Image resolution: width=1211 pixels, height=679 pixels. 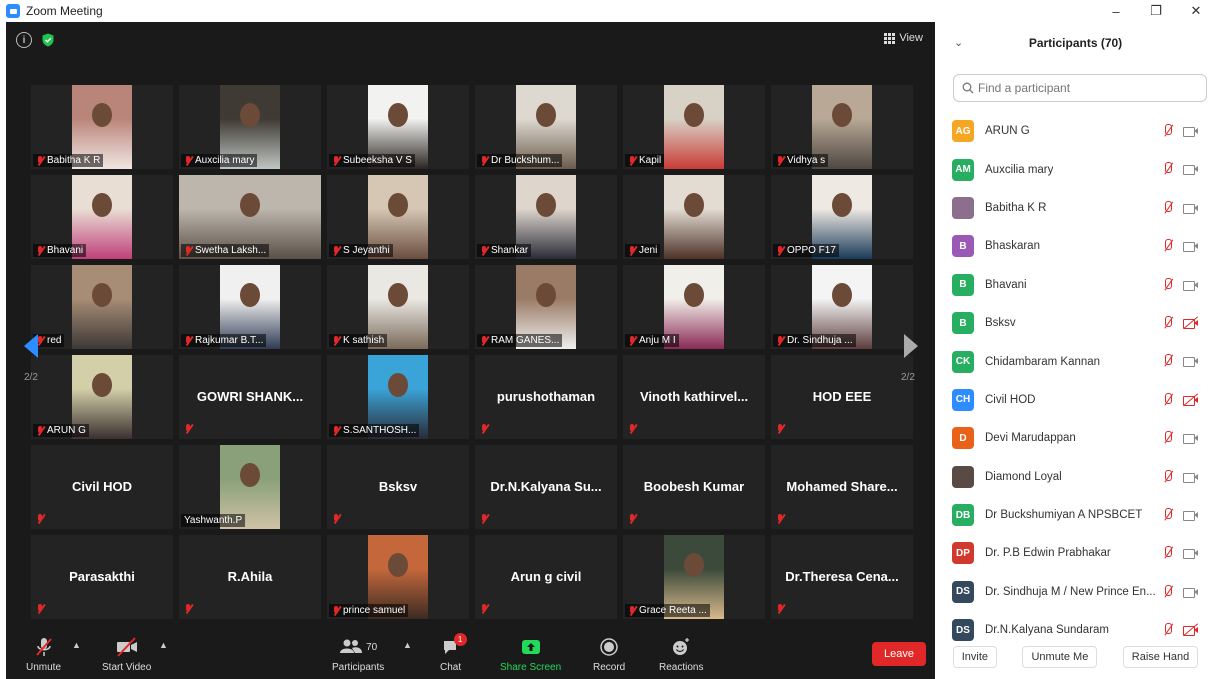 What do you see at coordinates (48, 40) in the screenshot?
I see `shield-icon` at bounding box center [48, 40].